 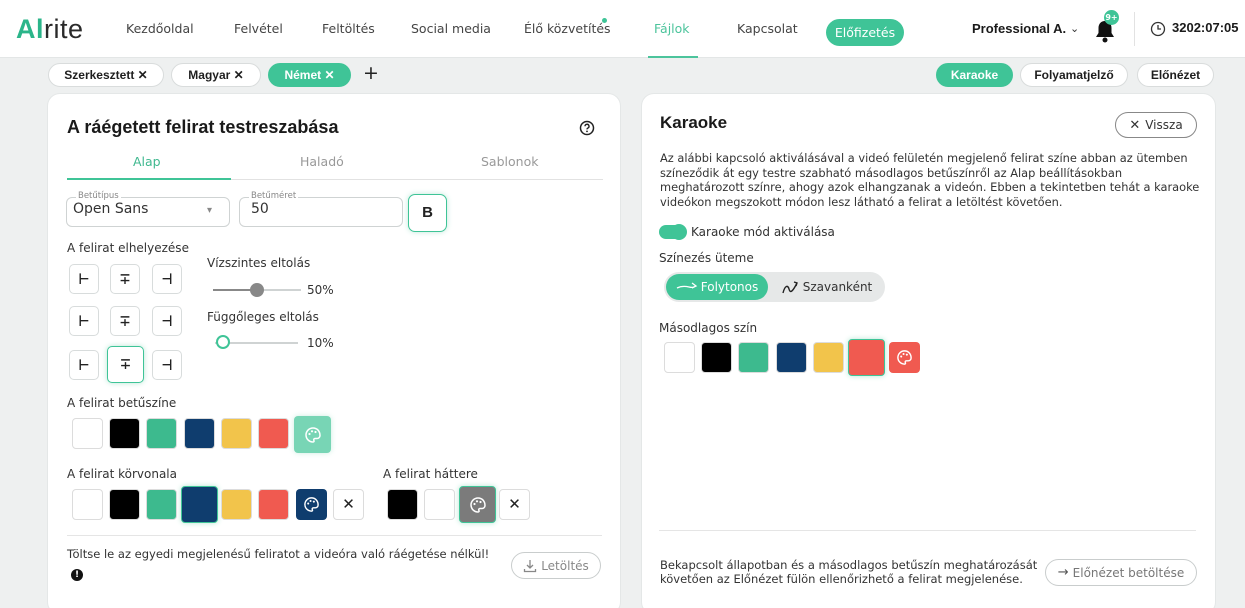 What do you see at coordinates (866, 357) in the screenshot?
I see `secondary-swatch-red` at bounding box center [866, 357].